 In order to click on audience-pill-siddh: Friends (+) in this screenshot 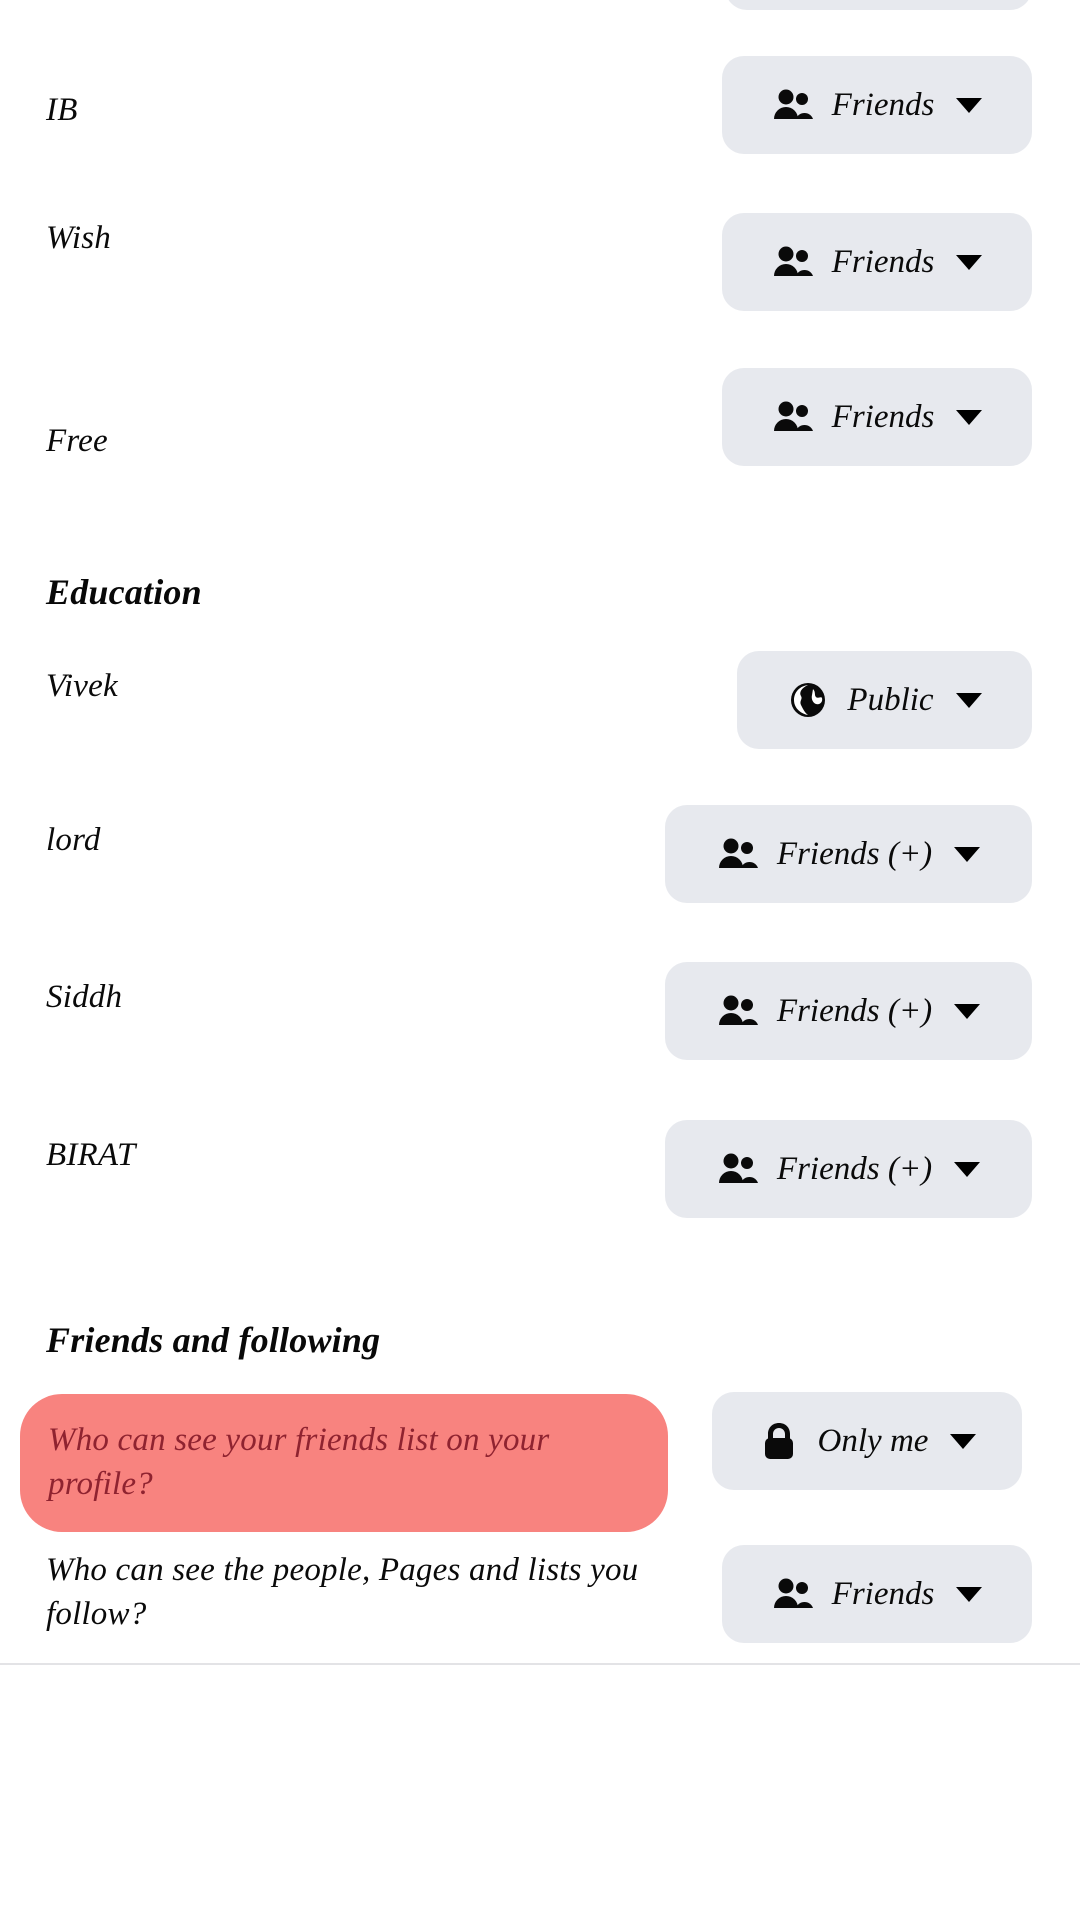, I will do `click(848, 1011)`.